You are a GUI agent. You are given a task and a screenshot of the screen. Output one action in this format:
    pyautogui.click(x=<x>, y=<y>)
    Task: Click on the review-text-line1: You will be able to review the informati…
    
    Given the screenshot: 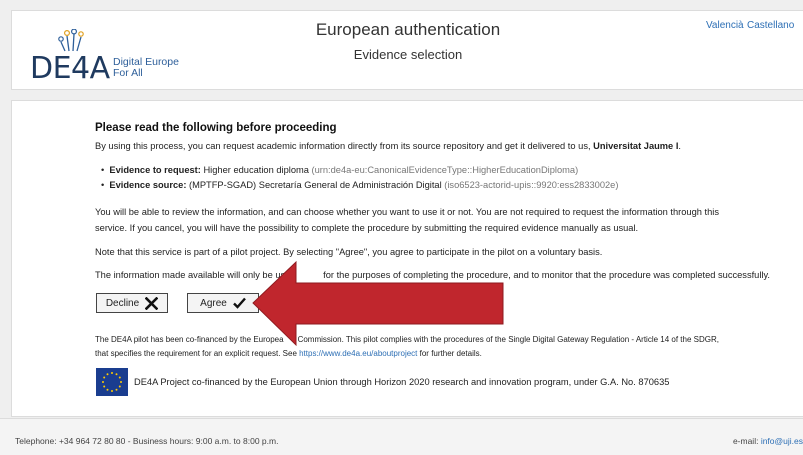 What is the action you would take?
    pyautogui.click(x=407, y=212)
    